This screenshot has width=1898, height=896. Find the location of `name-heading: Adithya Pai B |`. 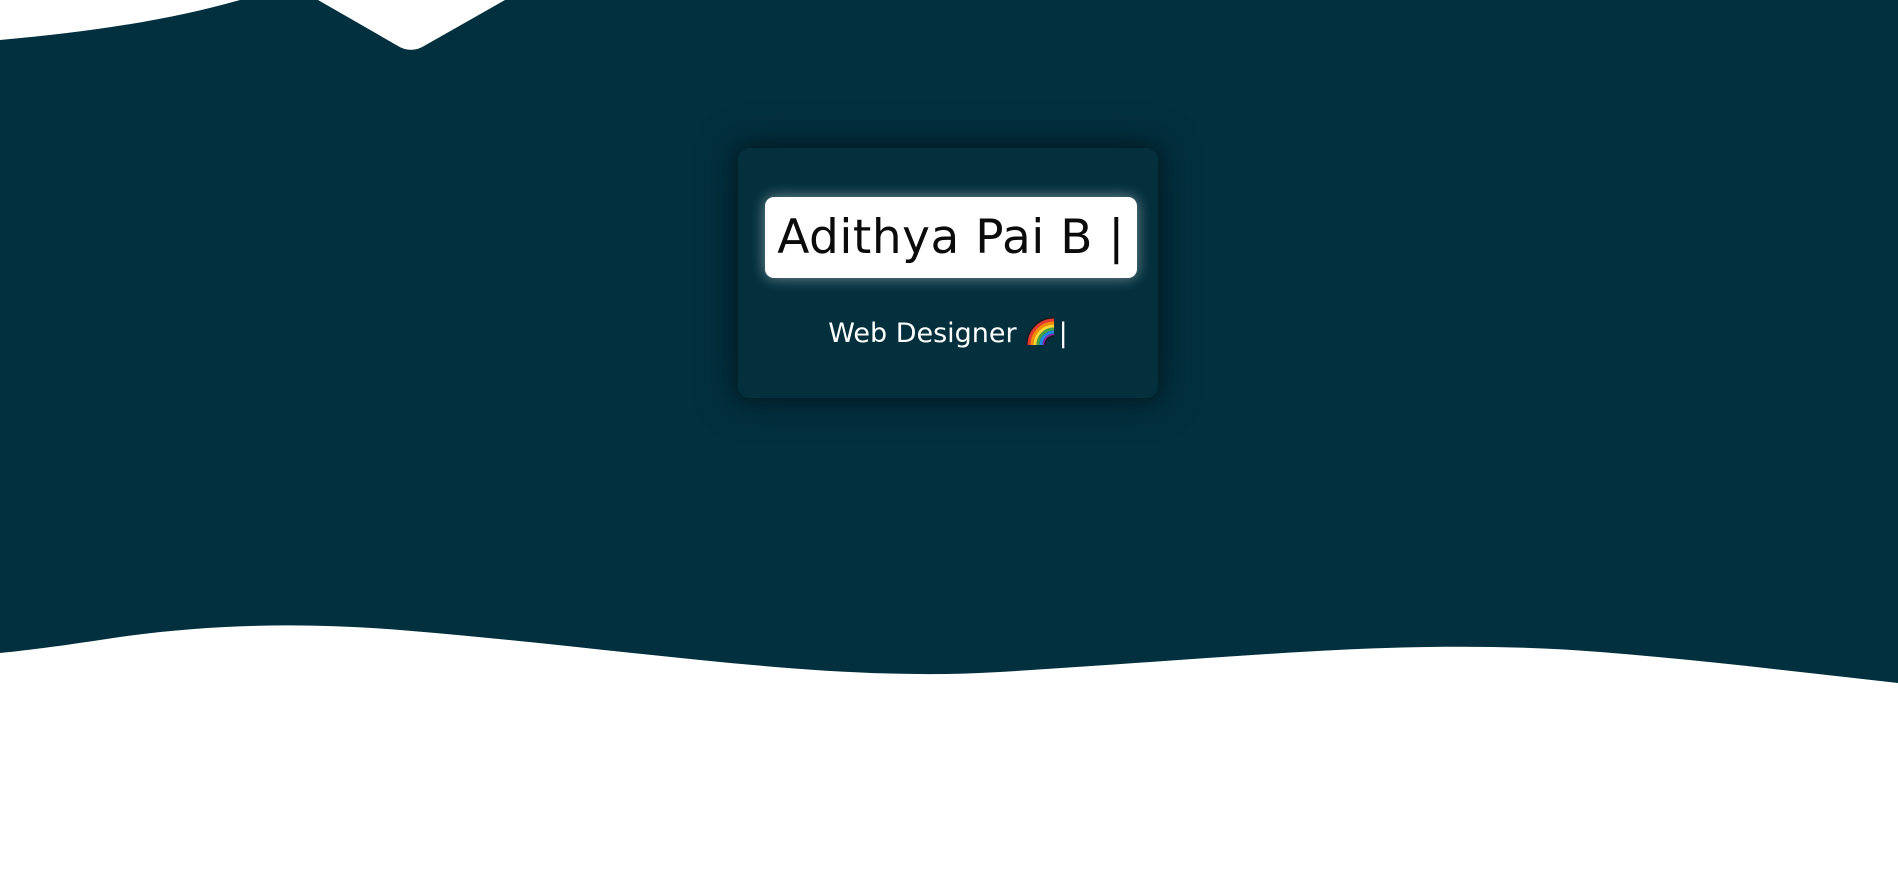

name-heading: Adithya Pai B | is located at coordinates (951, 237).